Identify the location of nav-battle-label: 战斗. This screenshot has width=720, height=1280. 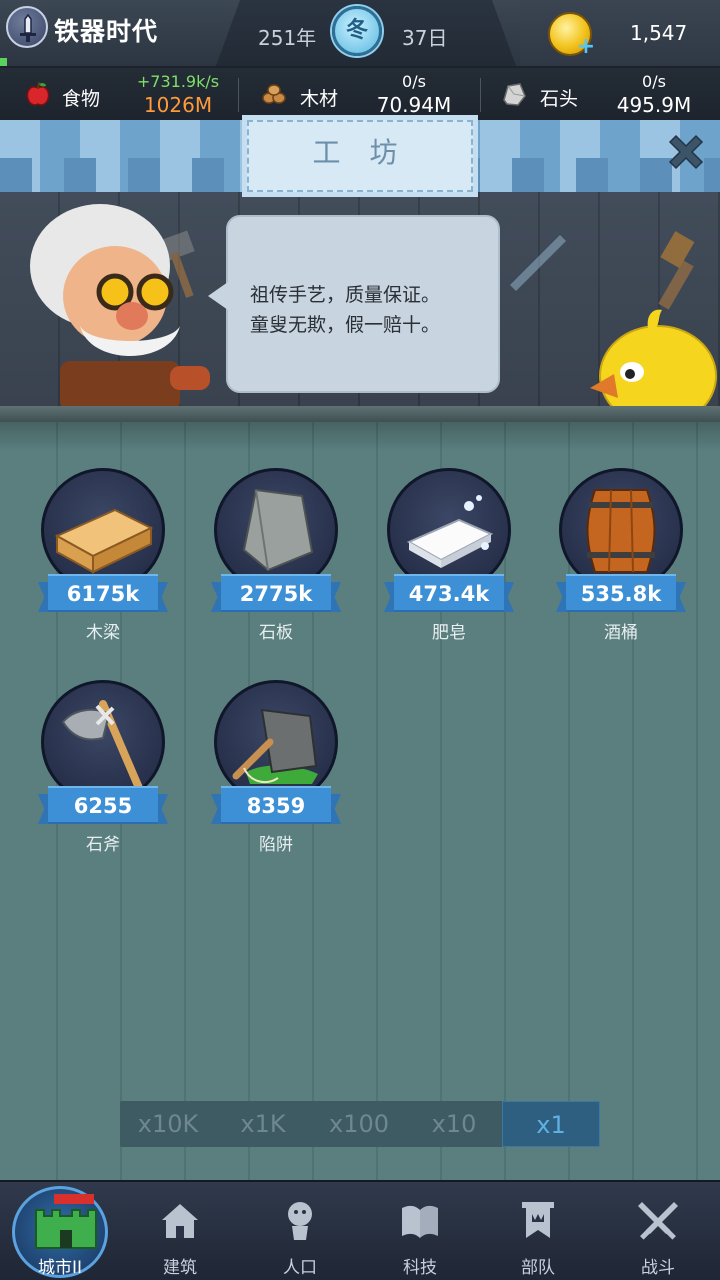
(658, 1268).